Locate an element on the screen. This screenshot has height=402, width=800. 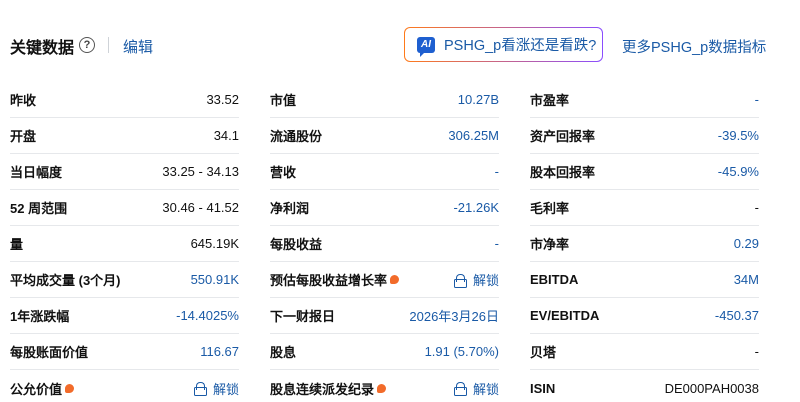
data-row-label-text: 平均成交量 (3个月) is located at coordinates (65, 280).